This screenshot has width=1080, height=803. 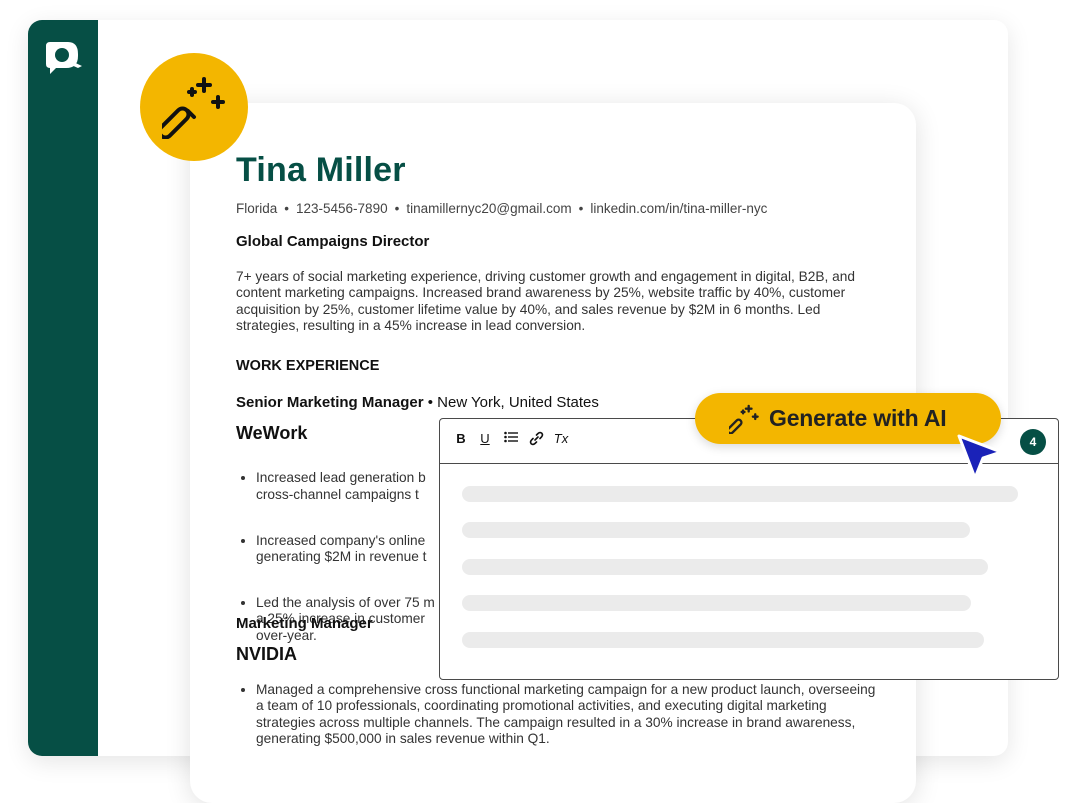 What do you see at coordinates (308, 366) in the screenshot?
I see `work-experience-heading: WORK EXPERIENCE` at bounding box center [308, 366].